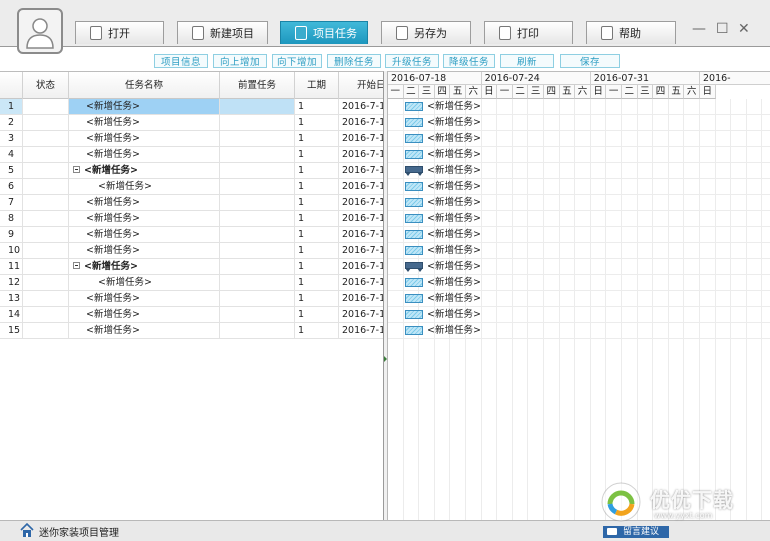 Image resolution: width=770 pixels, height=541 pixels. I want to click on demote-task-button: 降级任务, so click(469, 61).